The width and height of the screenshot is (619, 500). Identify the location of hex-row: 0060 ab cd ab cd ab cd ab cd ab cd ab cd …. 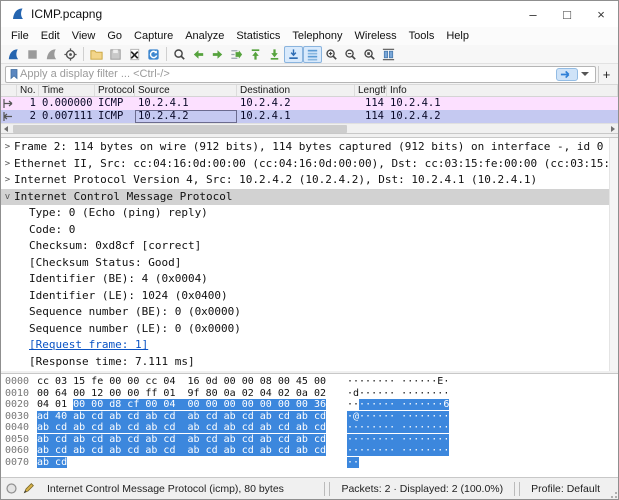
(311, 451).